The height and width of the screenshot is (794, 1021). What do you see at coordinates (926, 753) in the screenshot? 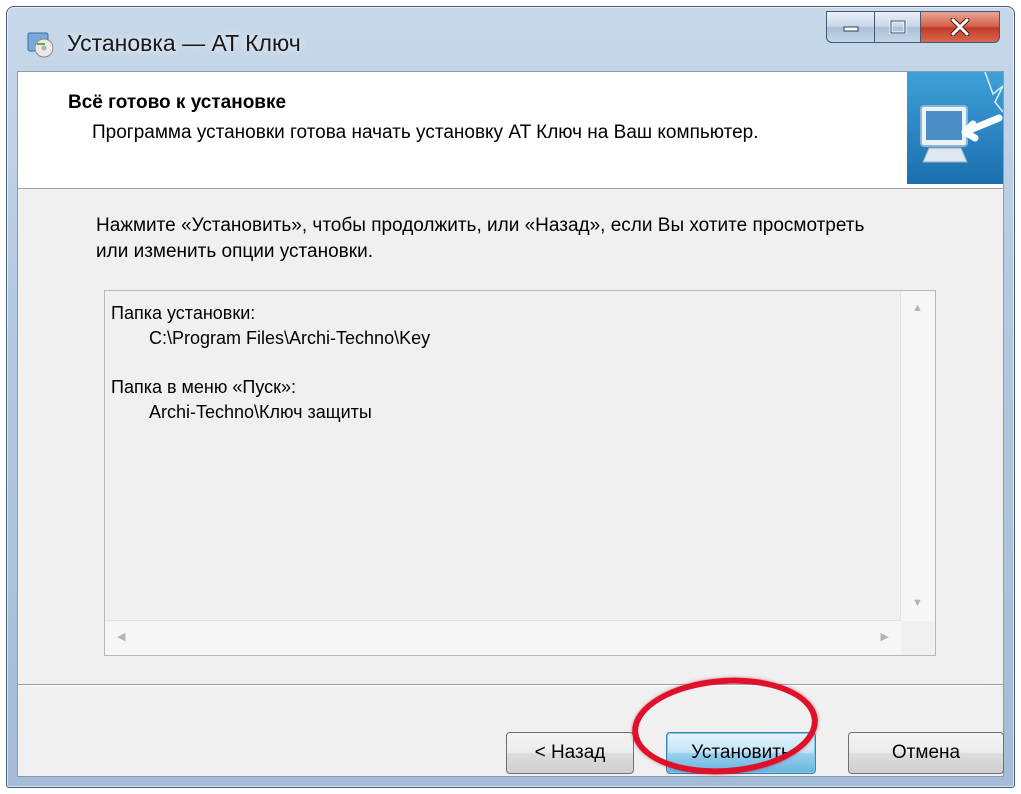
I see `cancel-button: Отмена` at bounding box center [926, 753].